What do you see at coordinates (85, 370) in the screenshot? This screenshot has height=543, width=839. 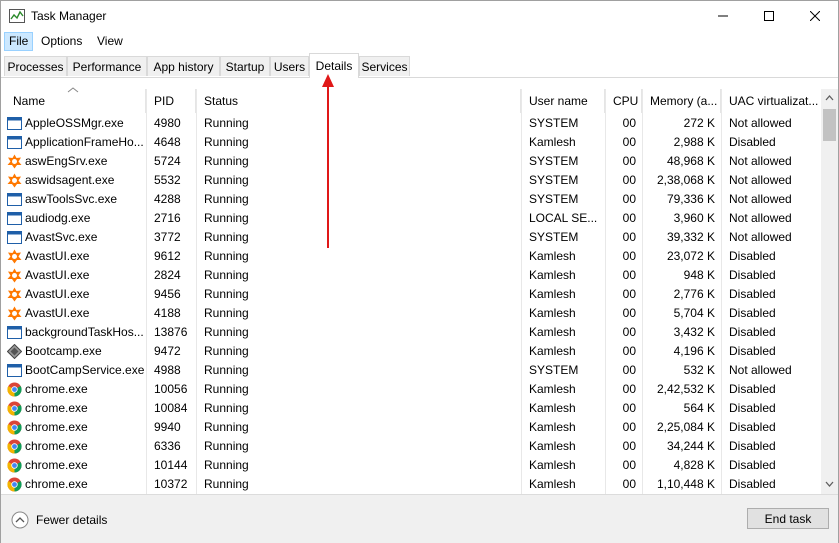 I see `process-name-text: BootCampService.exe` at bounding box center [85, 370].